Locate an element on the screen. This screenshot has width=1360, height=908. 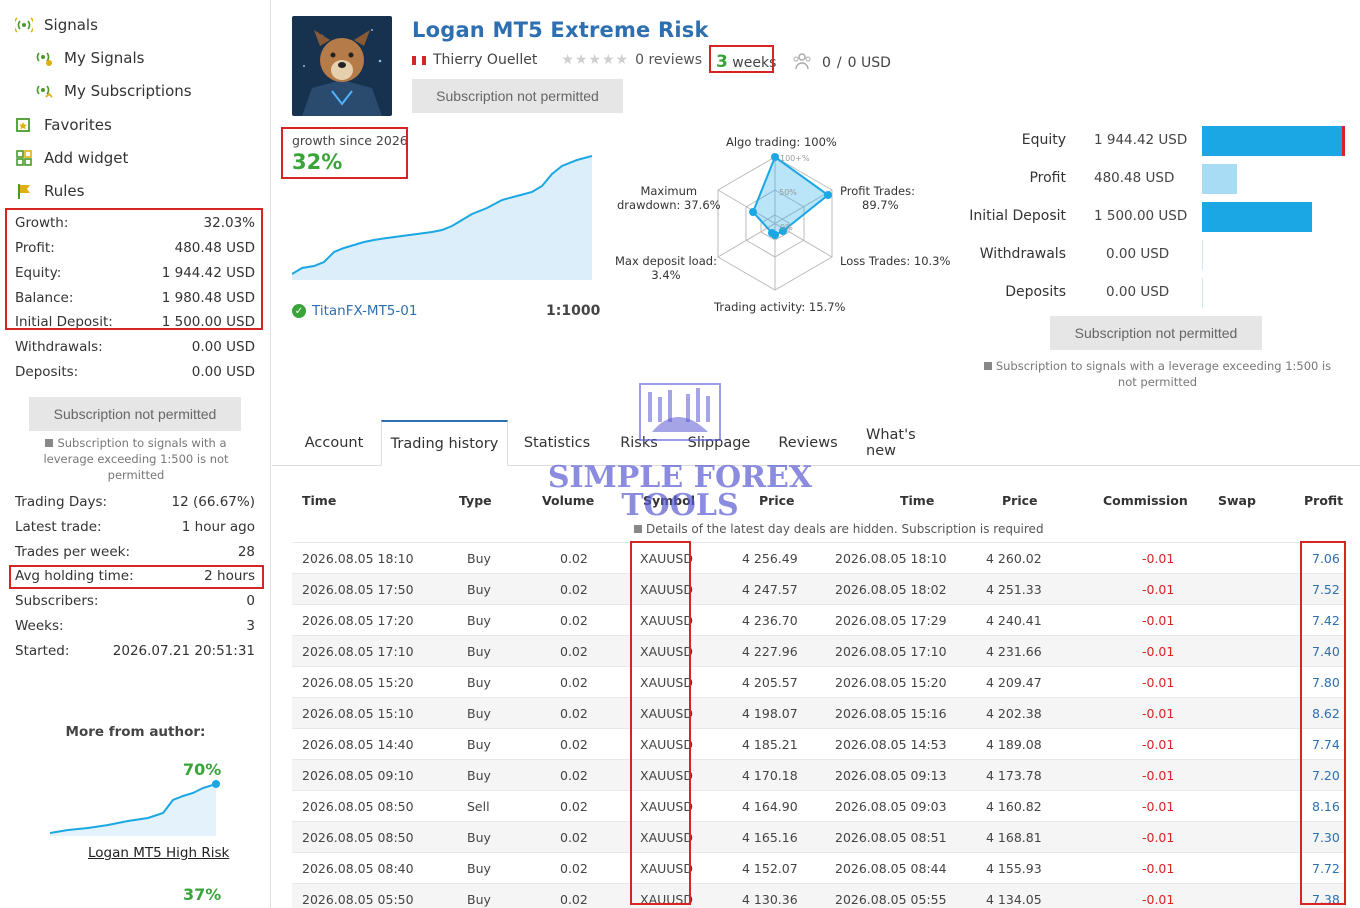
stat-value: 1 980.48 USD is located at coordinates (208, 298).